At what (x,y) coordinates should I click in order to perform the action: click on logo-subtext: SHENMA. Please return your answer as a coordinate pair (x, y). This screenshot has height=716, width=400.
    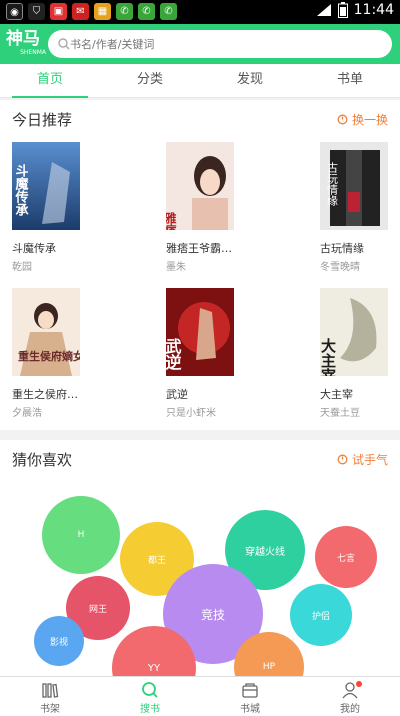
    Looking at the image, I should click on (33, 52).